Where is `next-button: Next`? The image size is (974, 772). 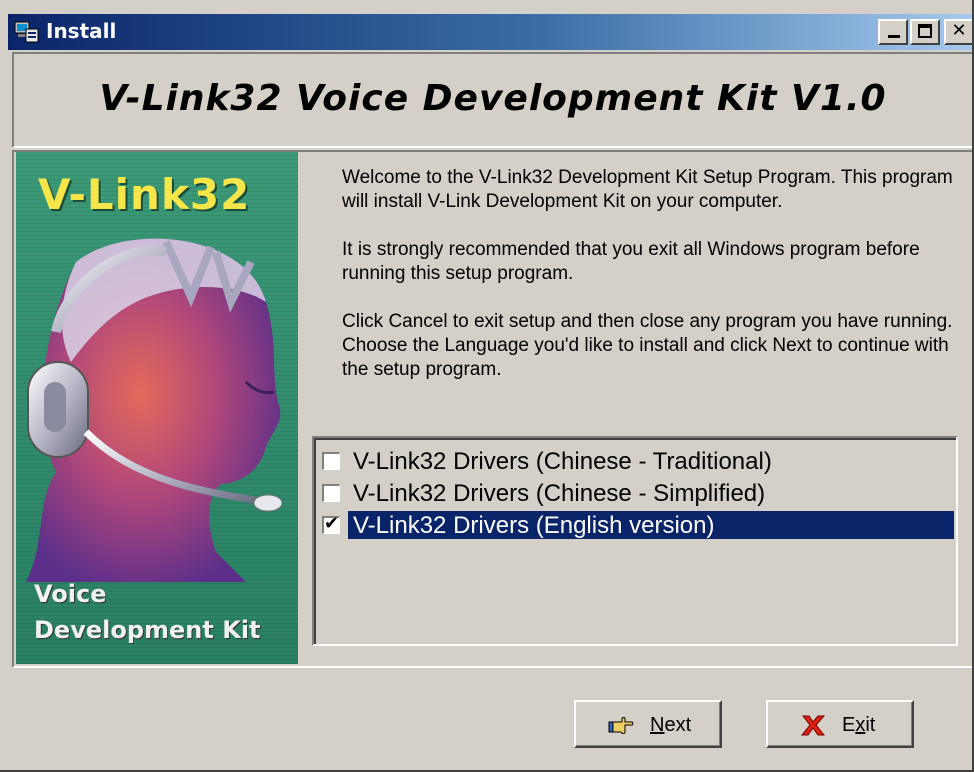 next-button: Next is located at coordinates (648, 724).